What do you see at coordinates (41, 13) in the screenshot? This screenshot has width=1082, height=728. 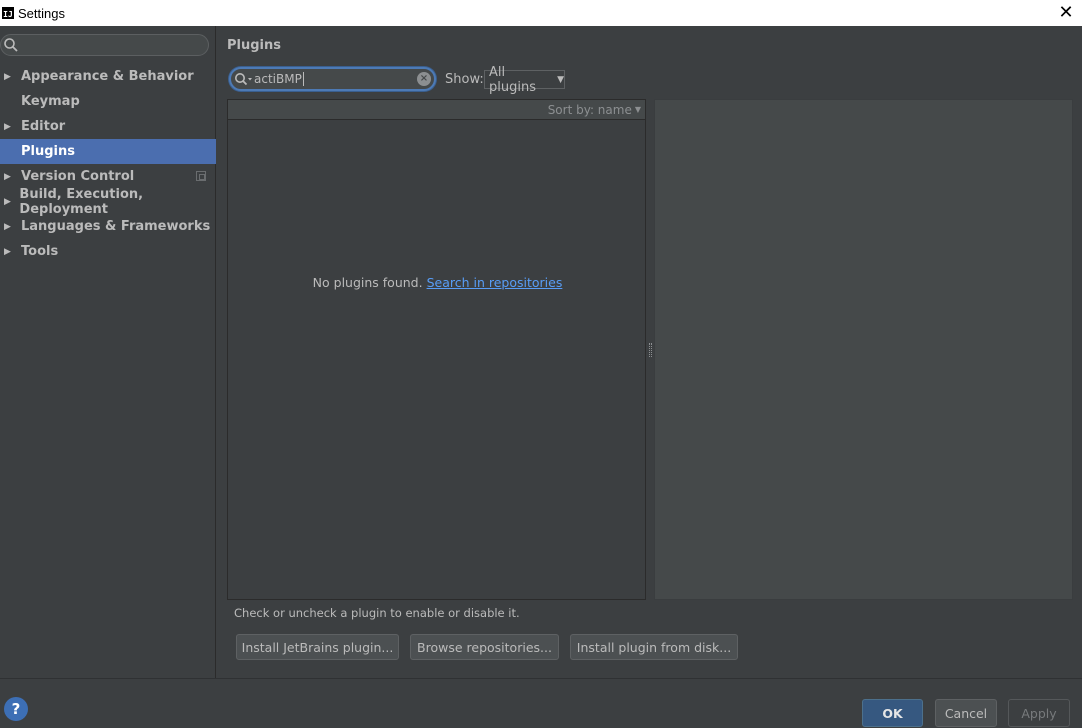 I see `window-title: Settings` at bounding box center [41, 13].